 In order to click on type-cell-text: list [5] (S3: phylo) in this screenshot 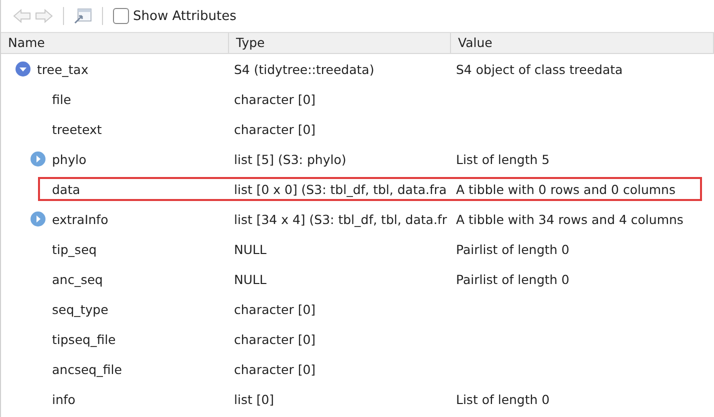, I will do `click(290, 159)`.